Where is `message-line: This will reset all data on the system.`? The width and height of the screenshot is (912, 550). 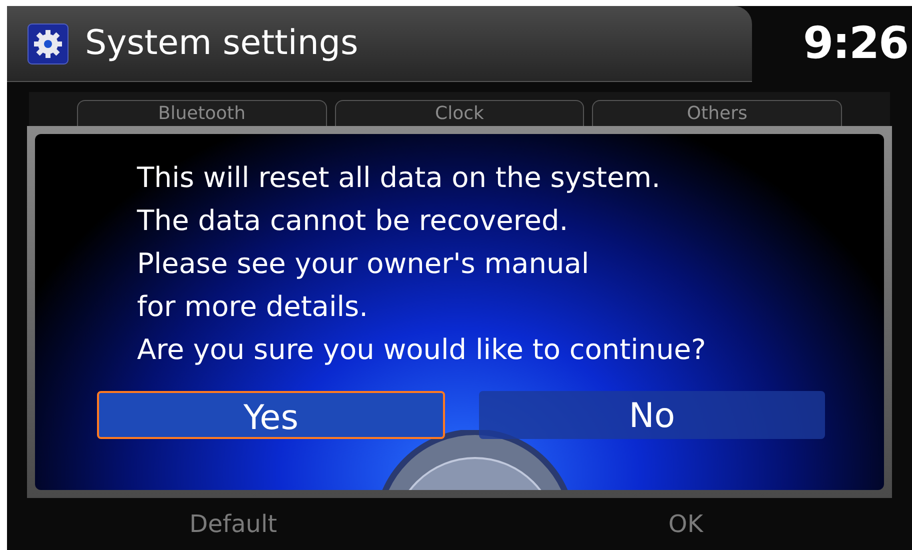 message-line: This will reset all data on the system. is located at coordinates (398, 178).